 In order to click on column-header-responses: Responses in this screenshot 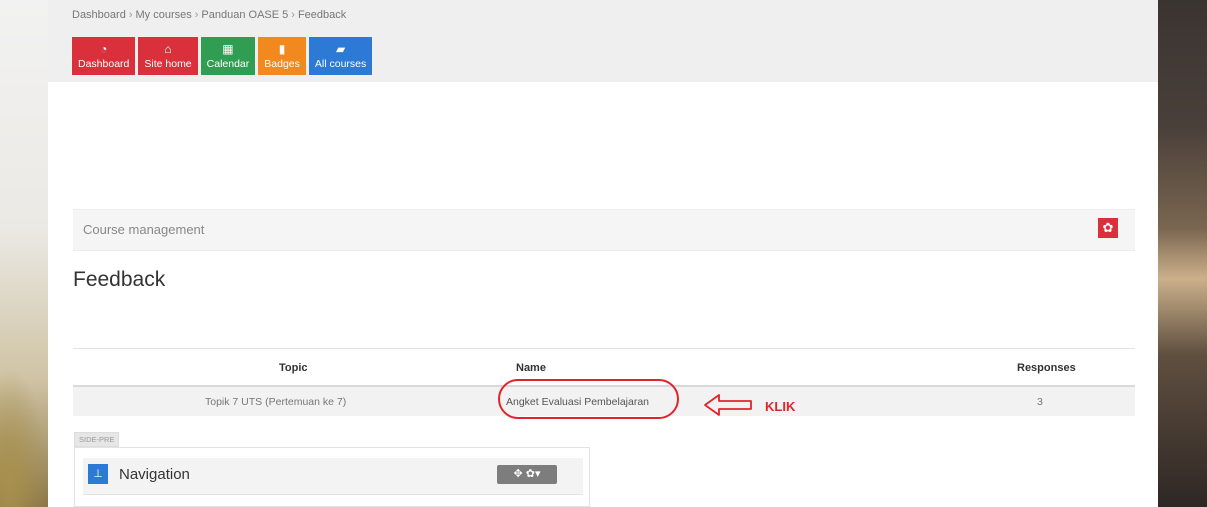, I will do `click(1046, 368)`.